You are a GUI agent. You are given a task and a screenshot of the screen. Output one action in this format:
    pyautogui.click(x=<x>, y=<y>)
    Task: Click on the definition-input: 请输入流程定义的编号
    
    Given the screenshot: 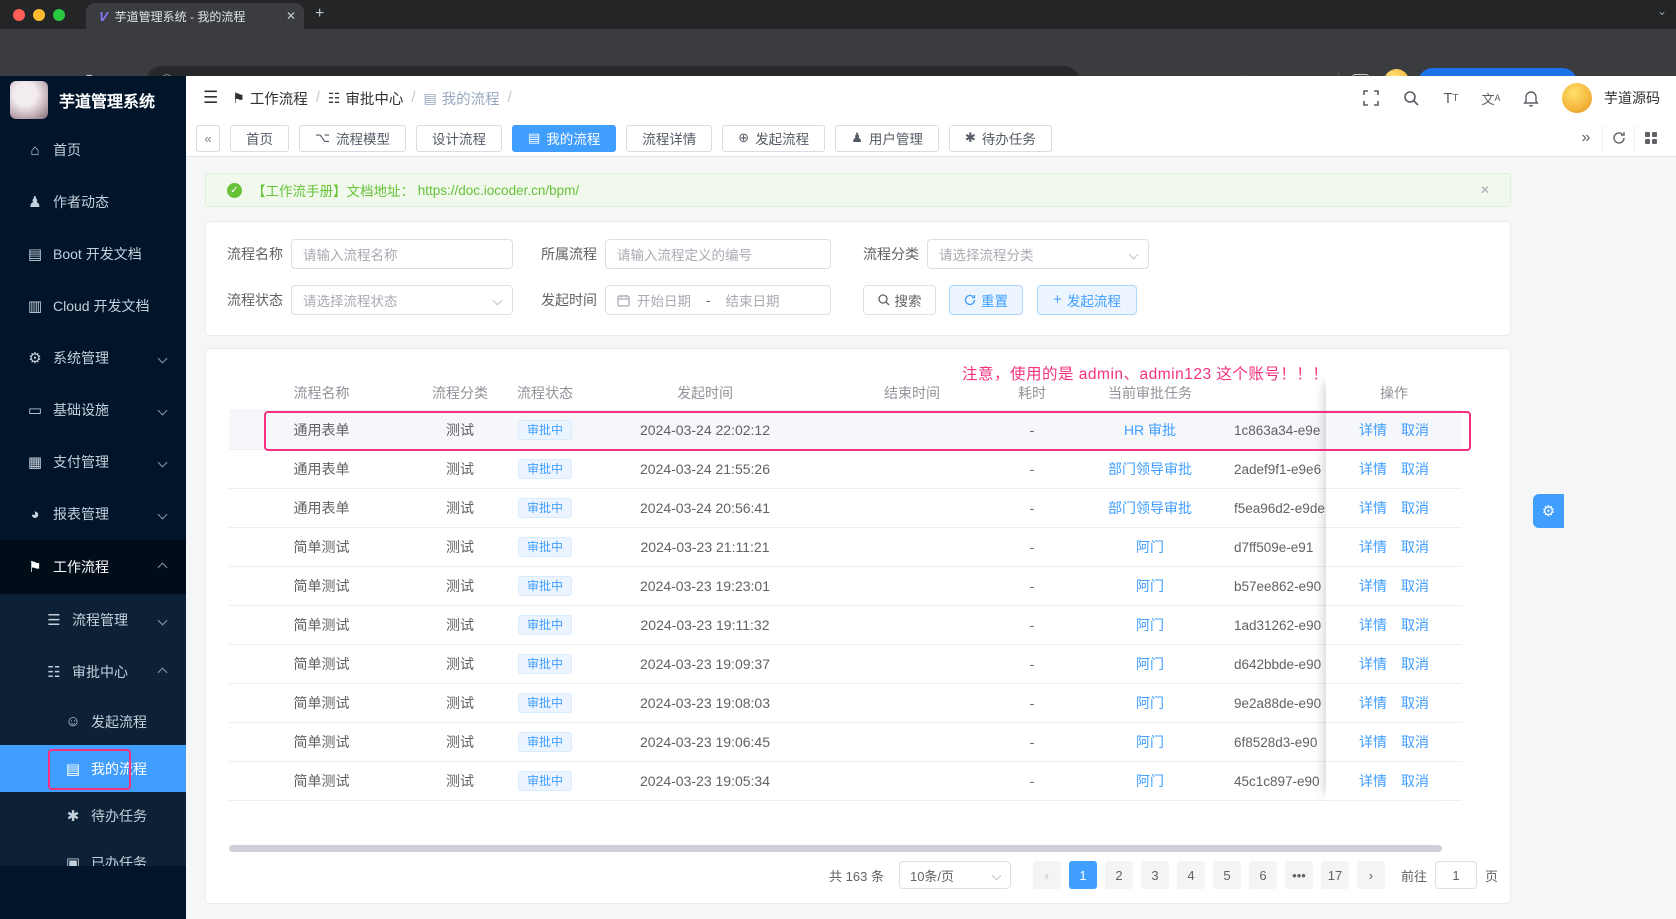 What is the action you would take?
    pyautogui.click(x=718, y=254)
    